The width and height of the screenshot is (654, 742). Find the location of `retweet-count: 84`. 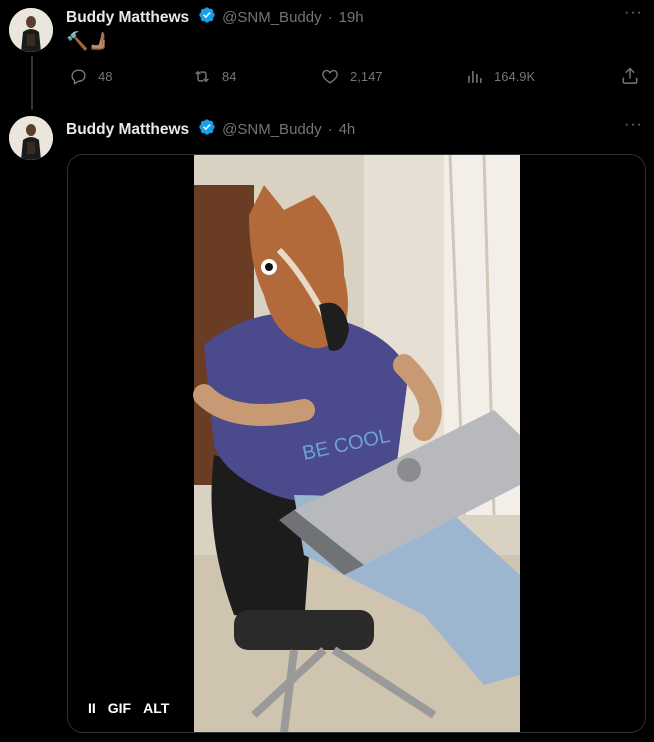

retweet-count: 84 is located at coordinates (229, 76).